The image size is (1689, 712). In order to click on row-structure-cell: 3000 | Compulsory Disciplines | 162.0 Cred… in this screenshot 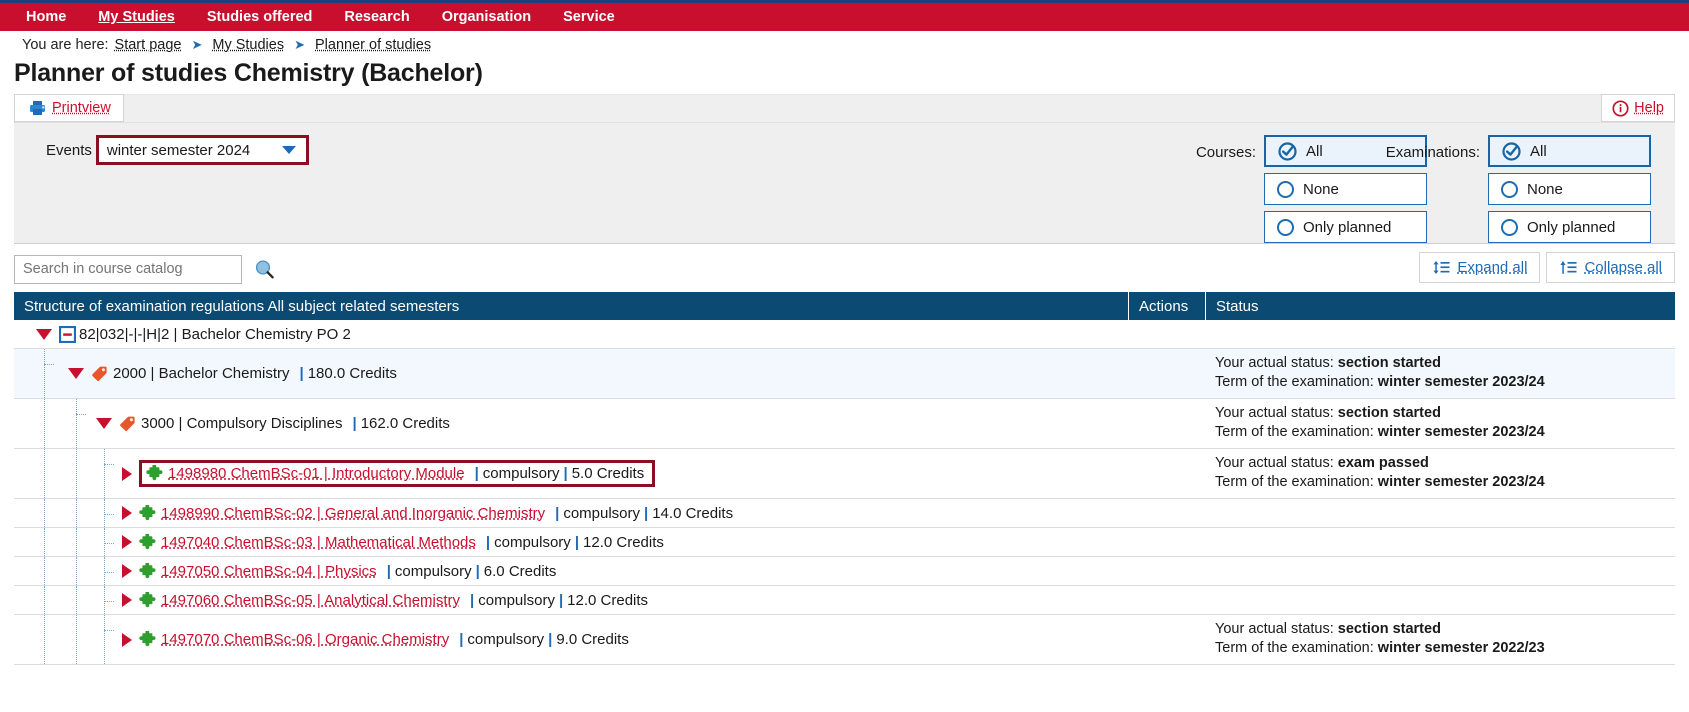, I will do `click(571, 423)`.